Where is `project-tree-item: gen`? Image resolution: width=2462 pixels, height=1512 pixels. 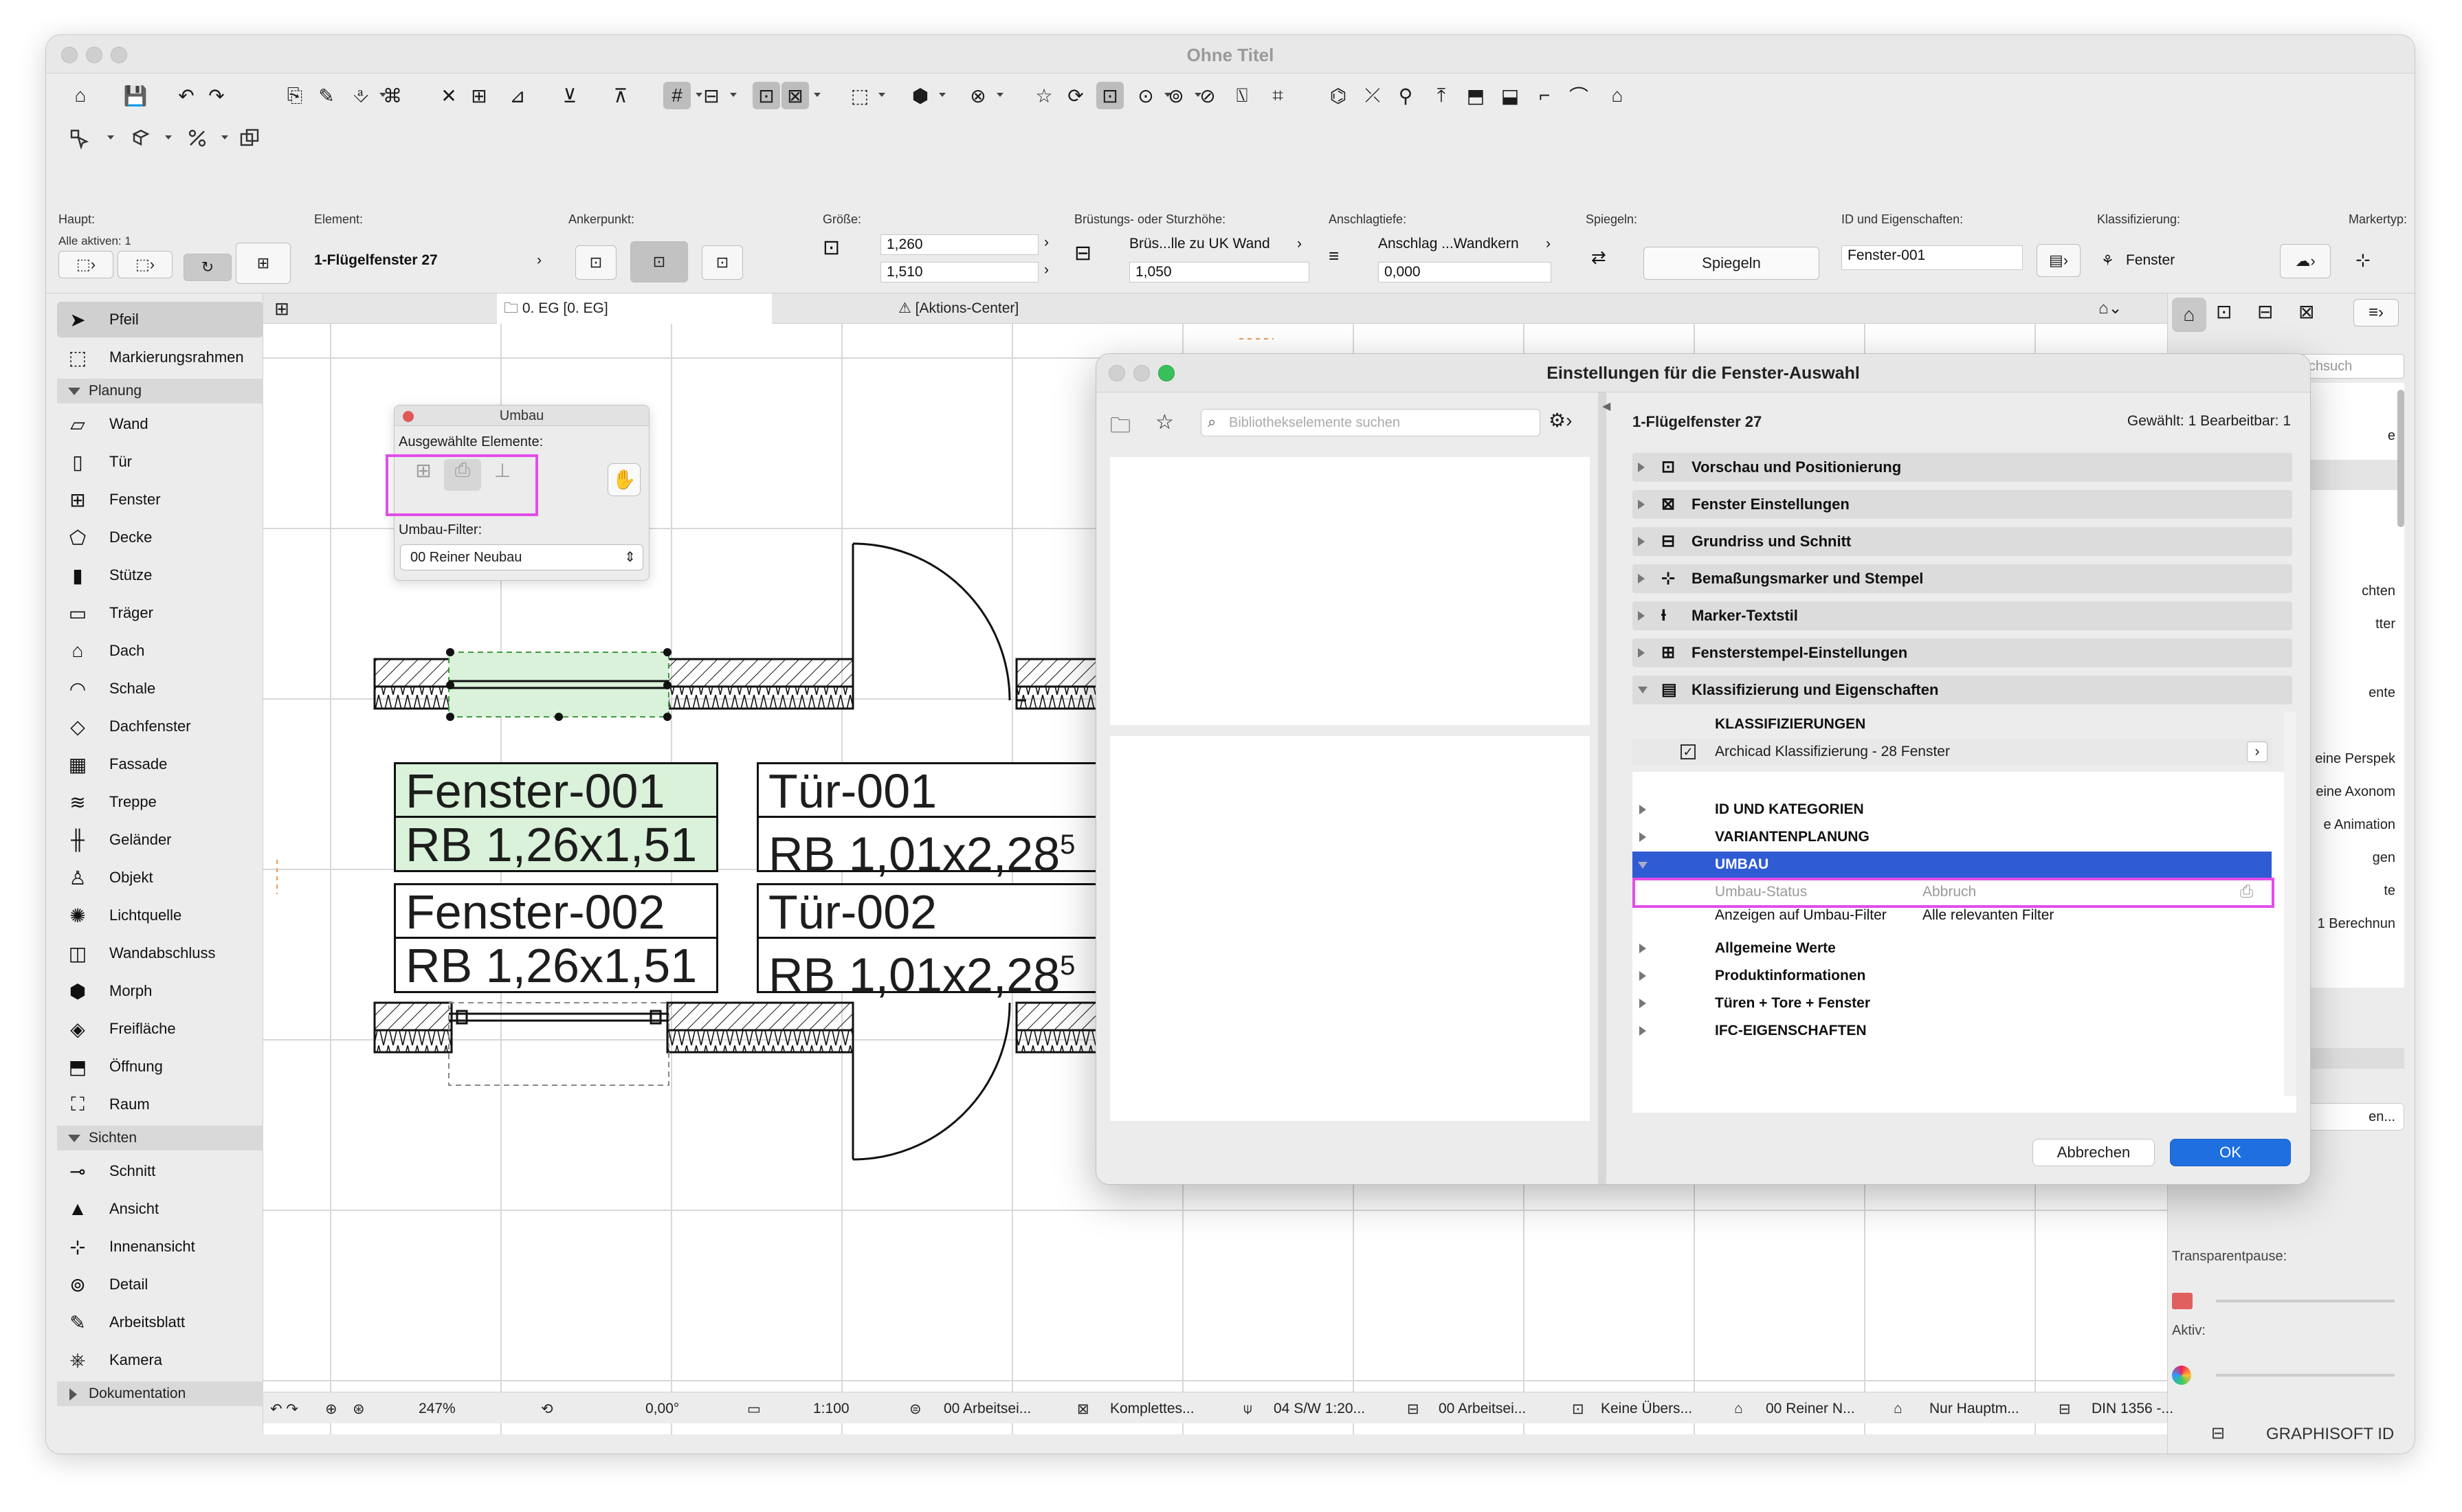
project-tree-item: gen is located at coordinates (2384, 858).